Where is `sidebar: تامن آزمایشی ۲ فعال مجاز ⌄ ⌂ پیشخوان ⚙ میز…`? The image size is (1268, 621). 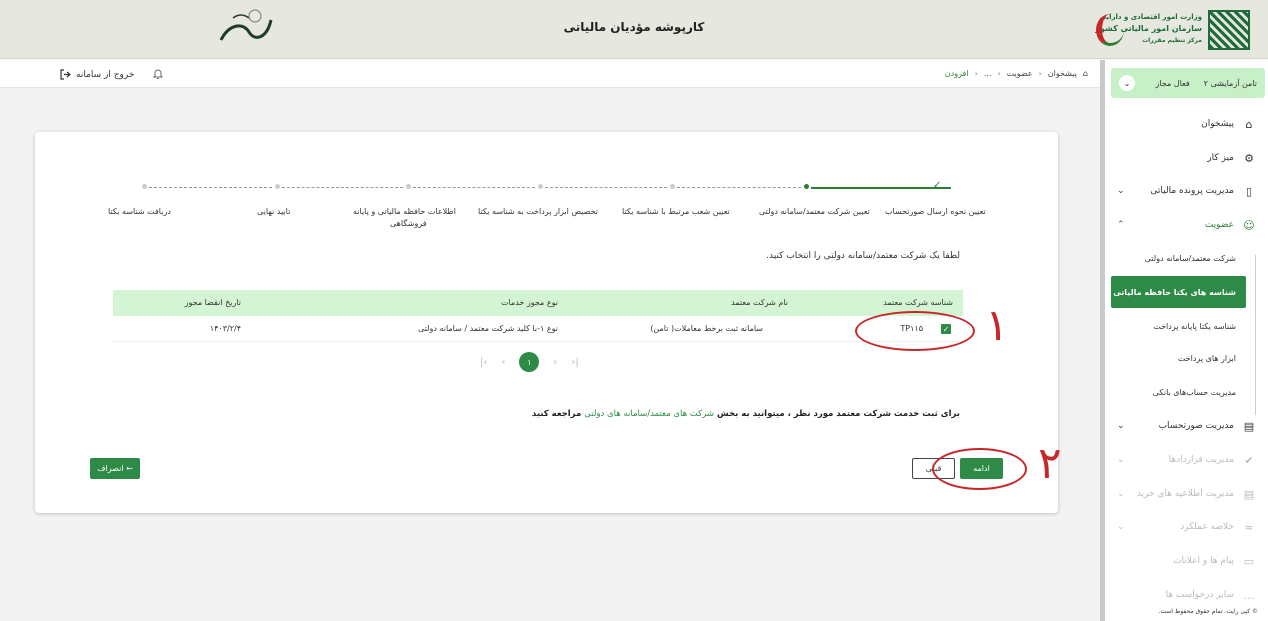
sidebar: تامن آزمایشی ۲ فعال مجاز ⌄ ⌂ پیشخوان ⚙ میز… is located at coordinates (1184, 340).